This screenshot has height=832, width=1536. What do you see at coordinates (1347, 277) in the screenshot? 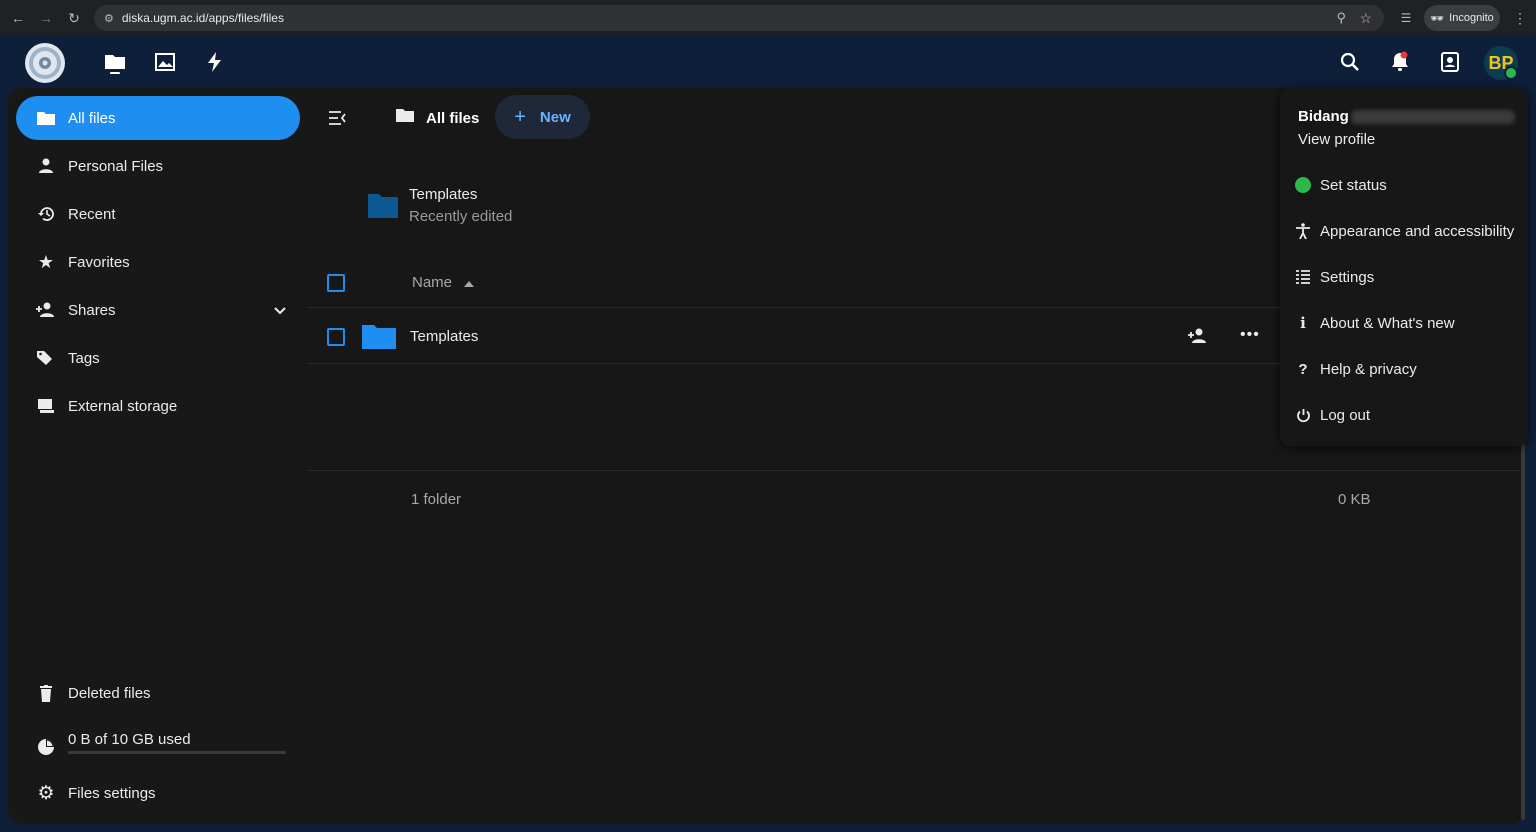
I see `menu-item-label: Settings` at bounding box center [1347, 277].